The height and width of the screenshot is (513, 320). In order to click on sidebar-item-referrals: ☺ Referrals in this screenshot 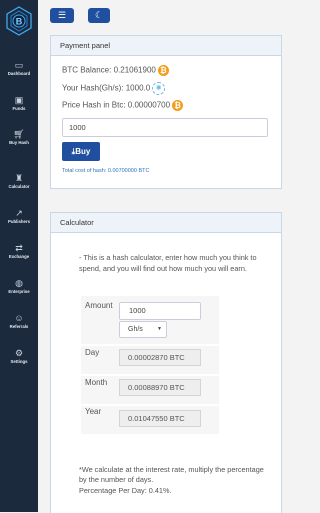, I will do `click(19, 321)`.